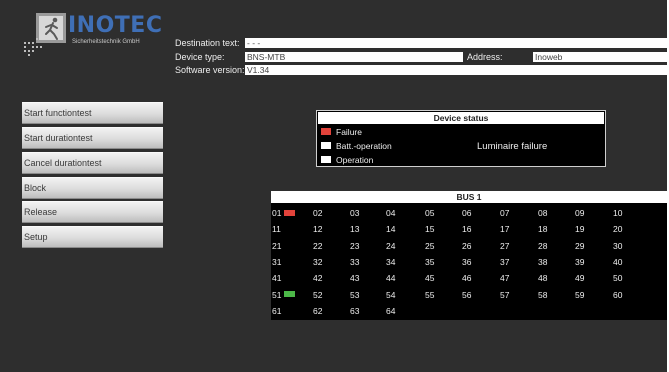 This screenshot has width=669, height=372. What do you see at coordinates (333, 229) in the screenshot?
I see `bus-luminaire-12: 12` at bounding box center [333, 229].